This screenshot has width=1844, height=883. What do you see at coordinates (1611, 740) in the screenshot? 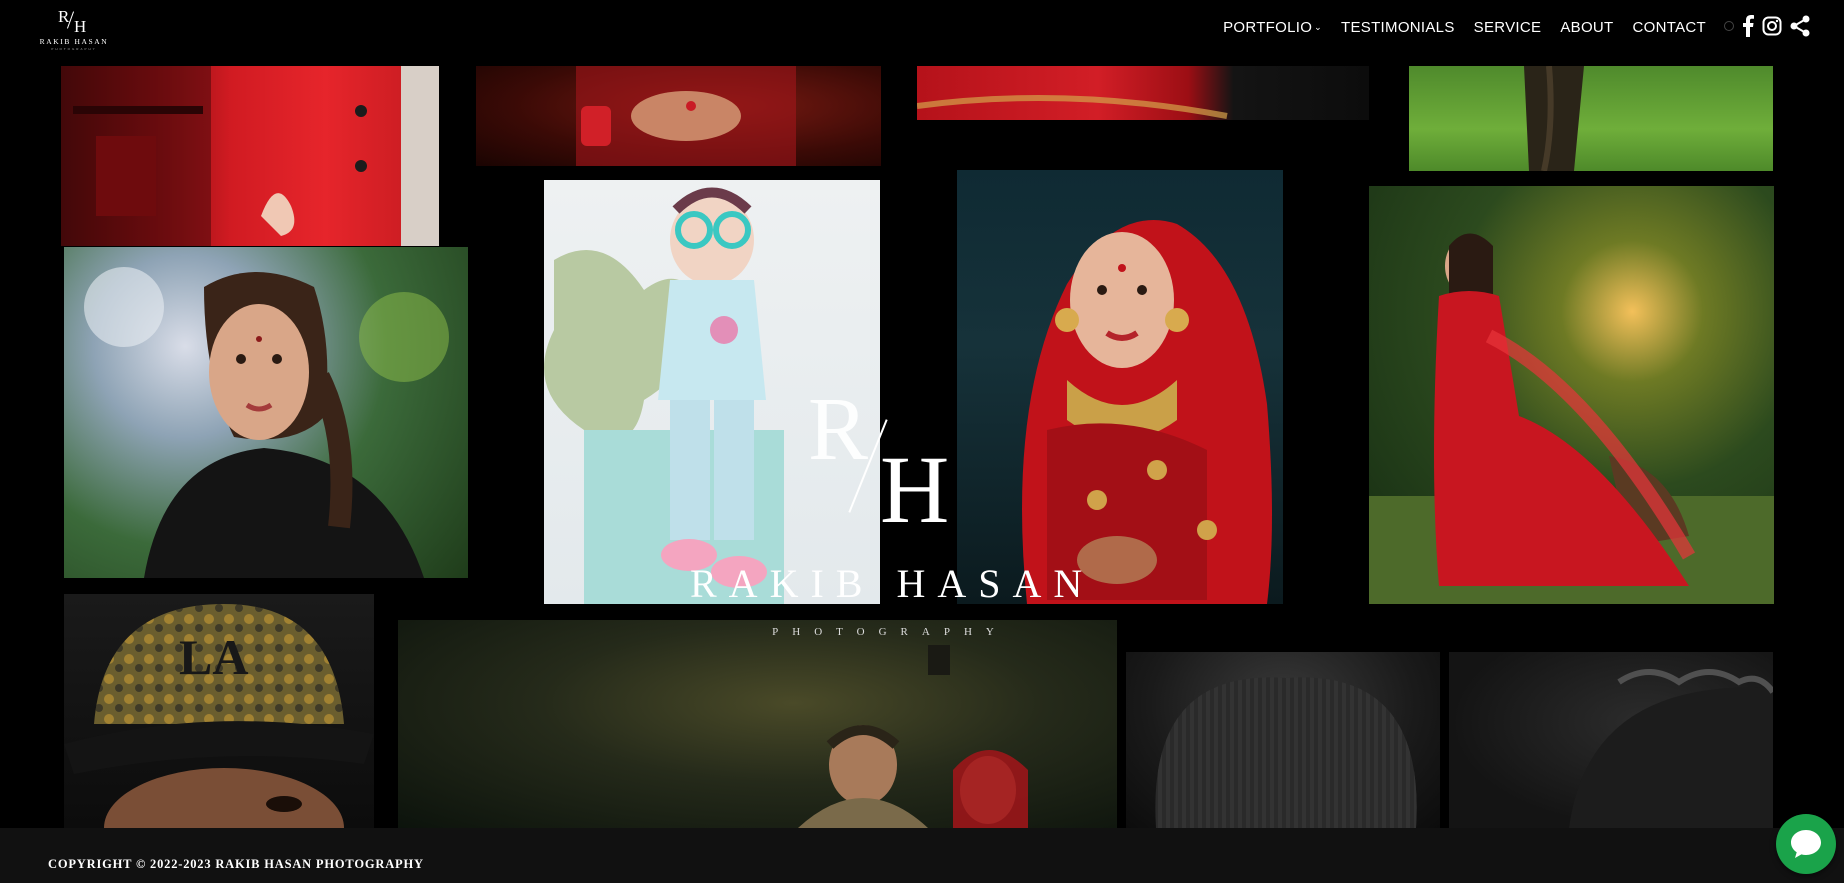
I see `photo-bw-curly-hair` at bounding box center [1611, 740].